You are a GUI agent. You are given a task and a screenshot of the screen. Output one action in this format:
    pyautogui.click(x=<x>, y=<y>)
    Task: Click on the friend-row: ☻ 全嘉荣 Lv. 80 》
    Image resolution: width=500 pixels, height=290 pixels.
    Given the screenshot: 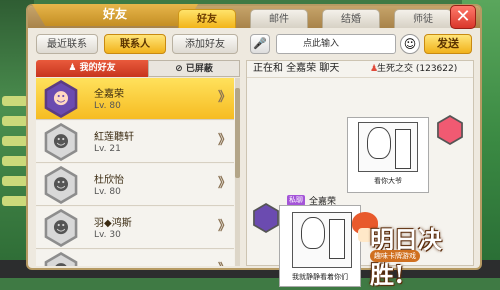 What is the action you would take?
    pyautogui.click(x=135, y=99)
    